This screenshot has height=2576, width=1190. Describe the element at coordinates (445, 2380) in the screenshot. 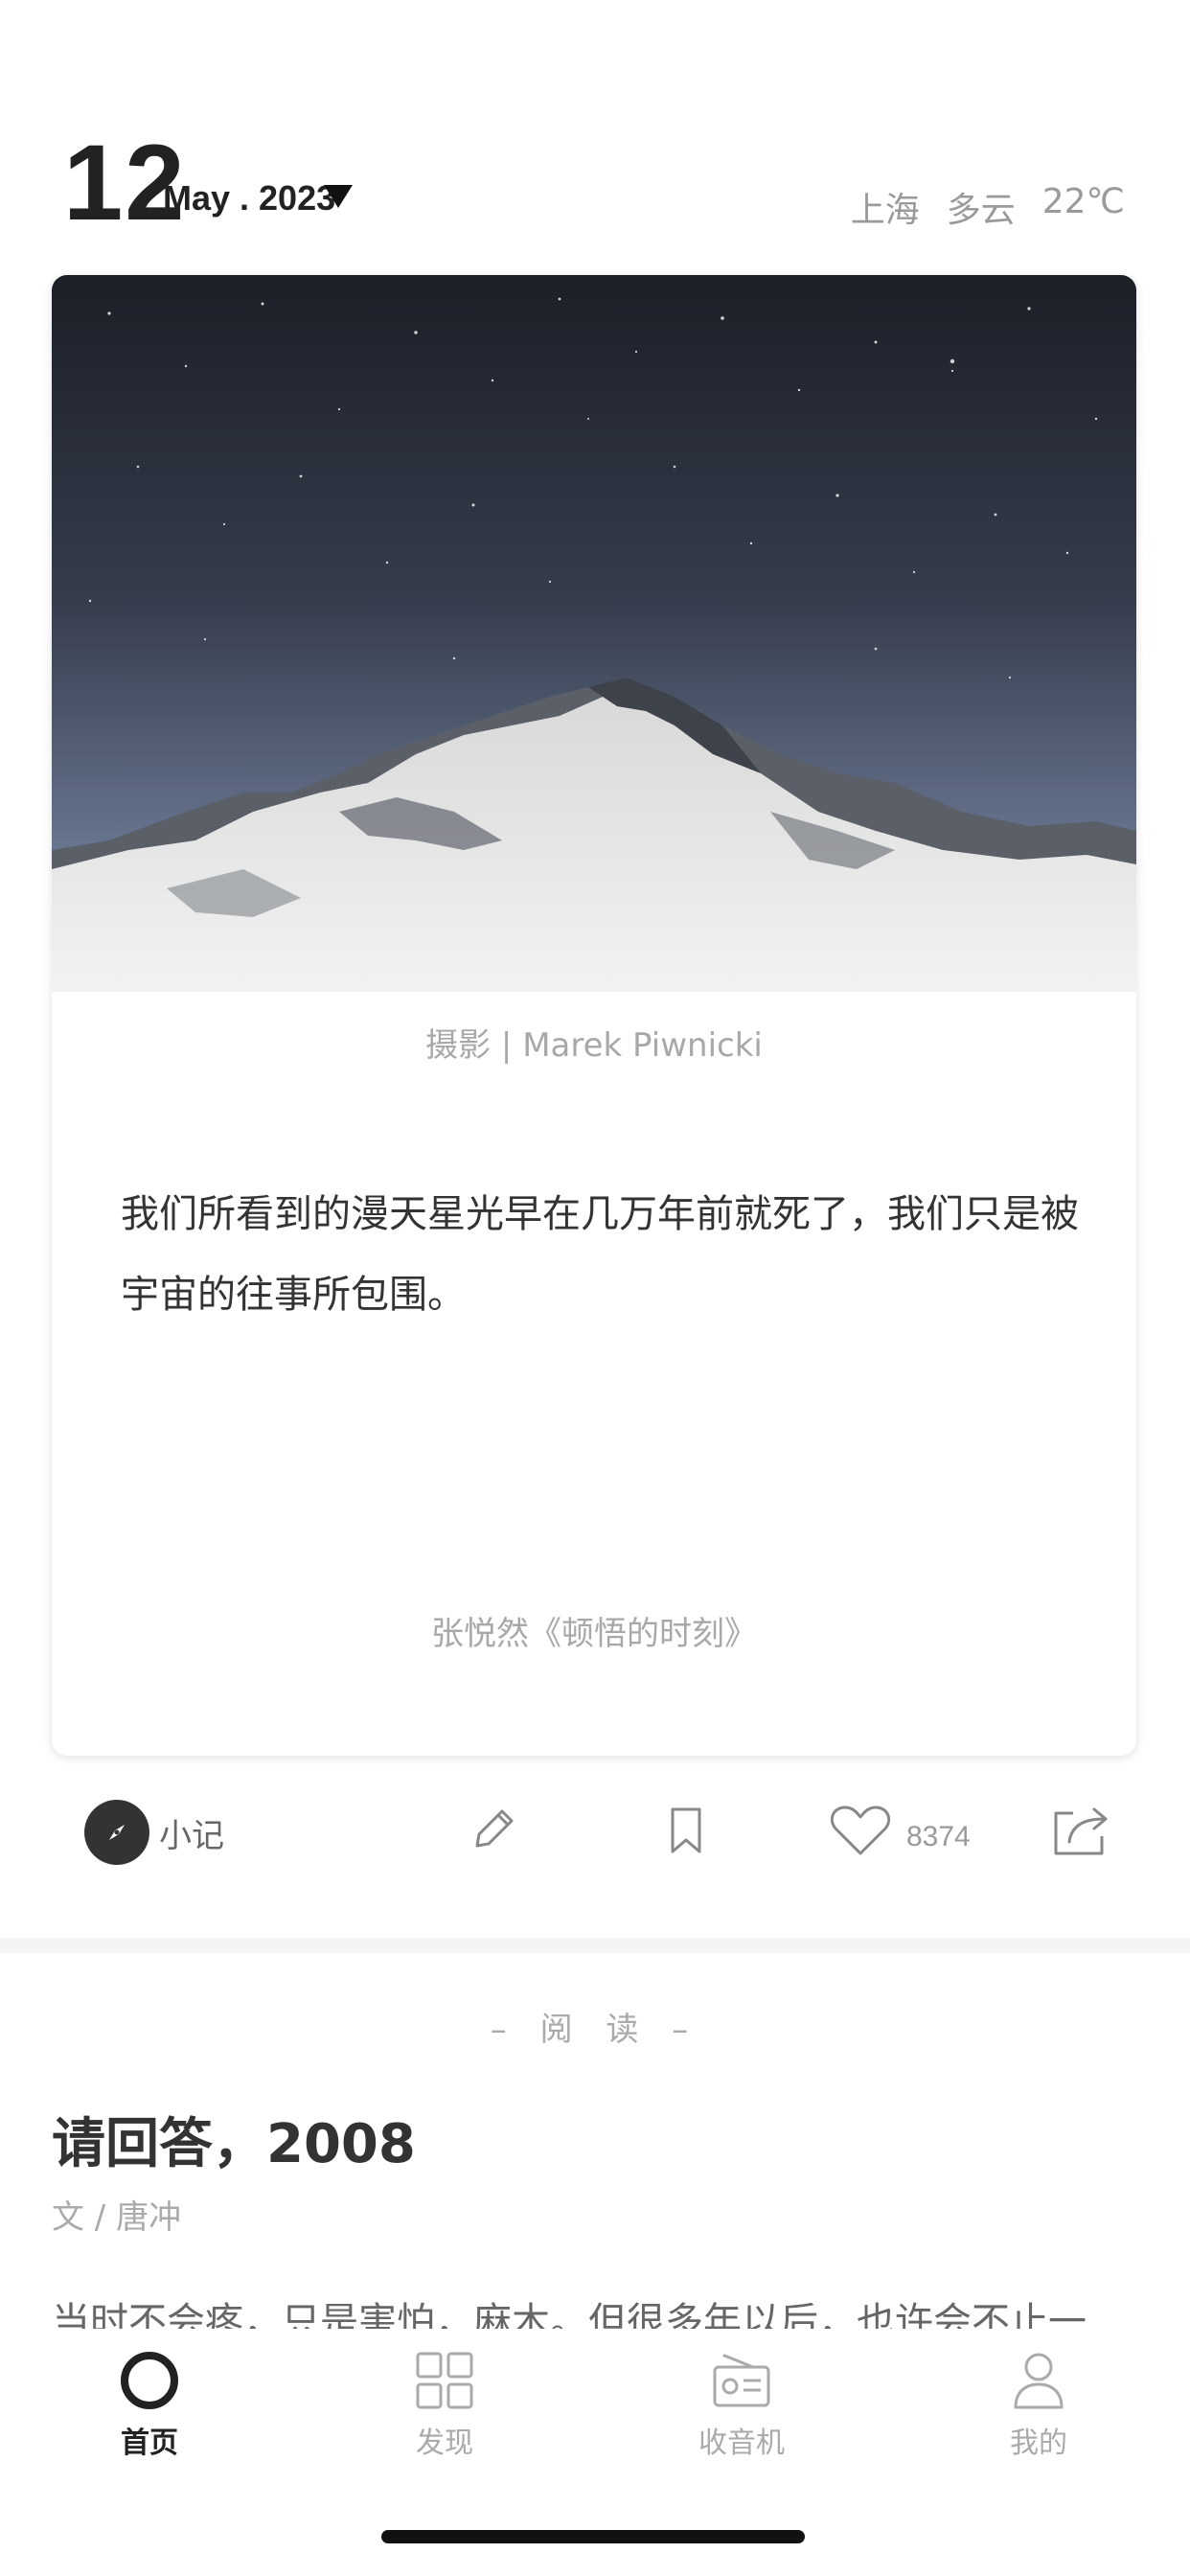

I see `grid-icon` at that location.